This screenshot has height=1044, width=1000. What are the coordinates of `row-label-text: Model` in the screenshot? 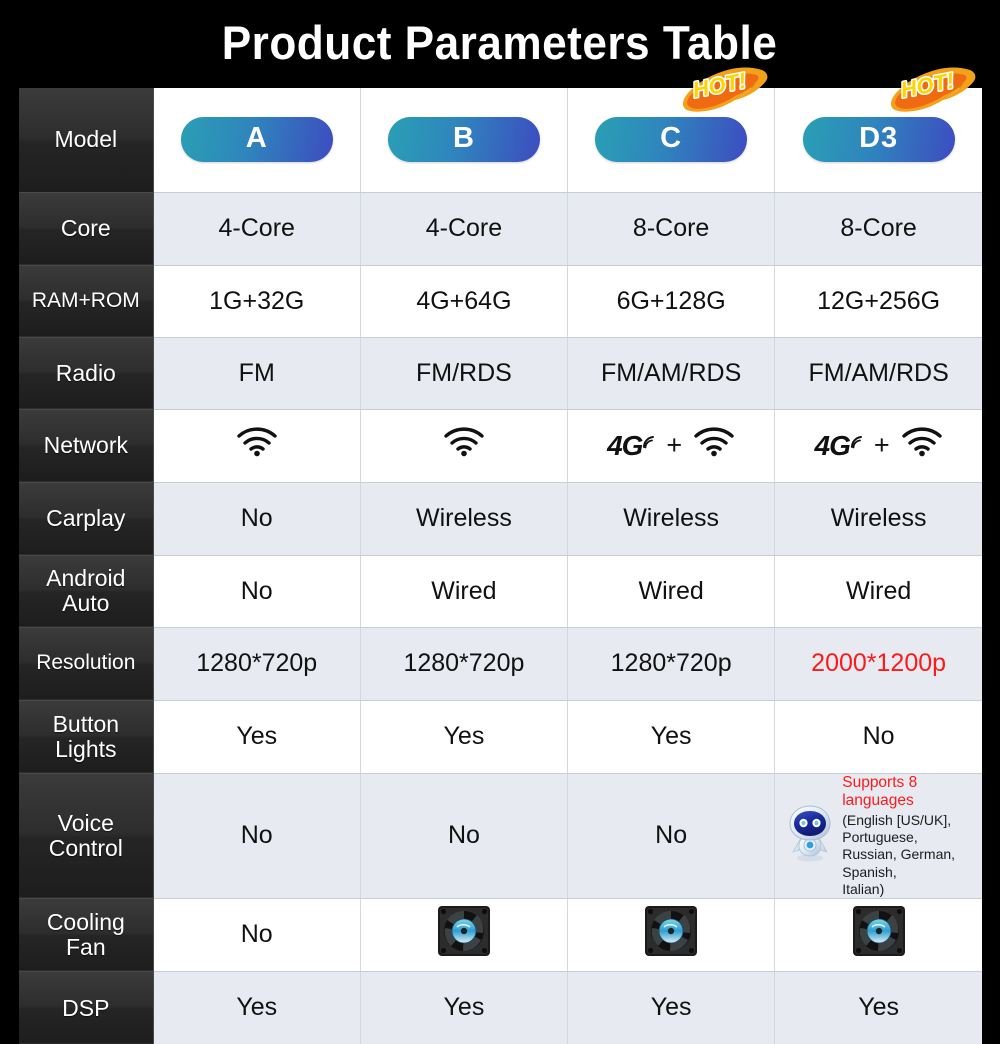 It's located at (86, 139).